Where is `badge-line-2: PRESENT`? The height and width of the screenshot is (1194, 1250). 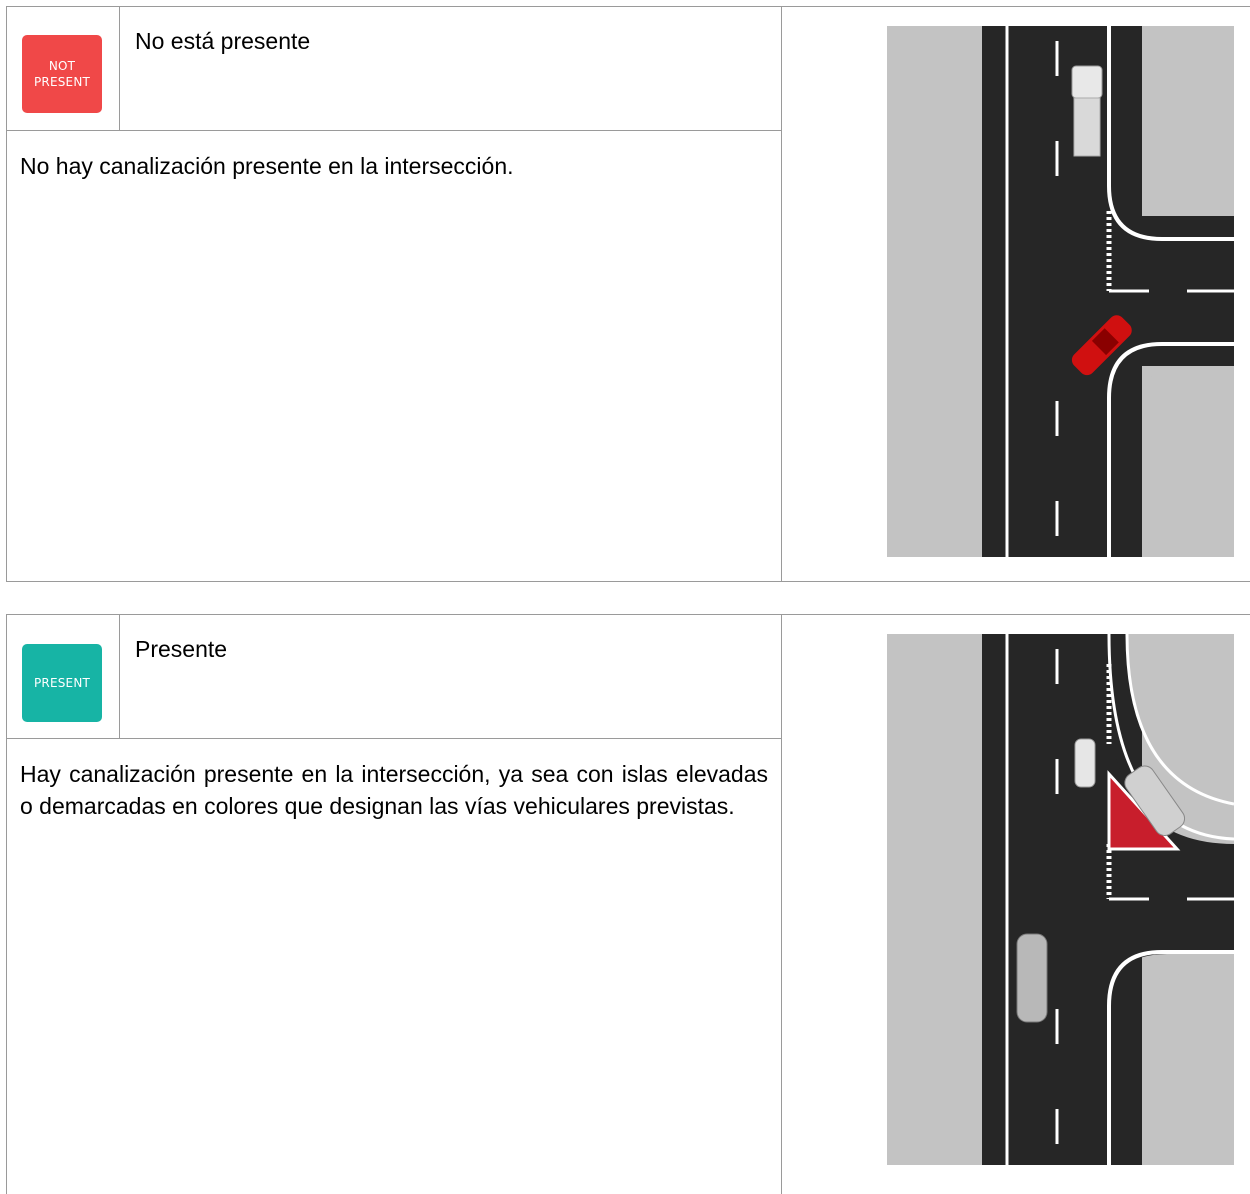
badge-line-2: PRESENT is located at coordinates (62, 82).